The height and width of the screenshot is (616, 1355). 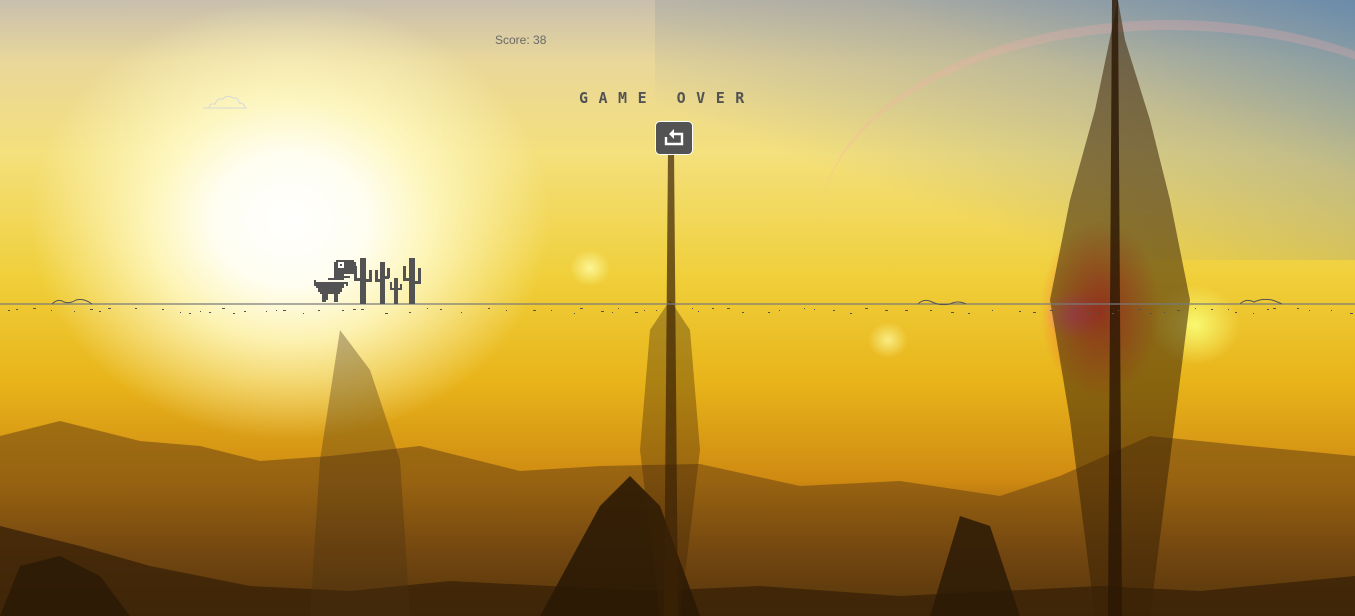 I want to click on ground-horizon, so click(x=677, y=306).